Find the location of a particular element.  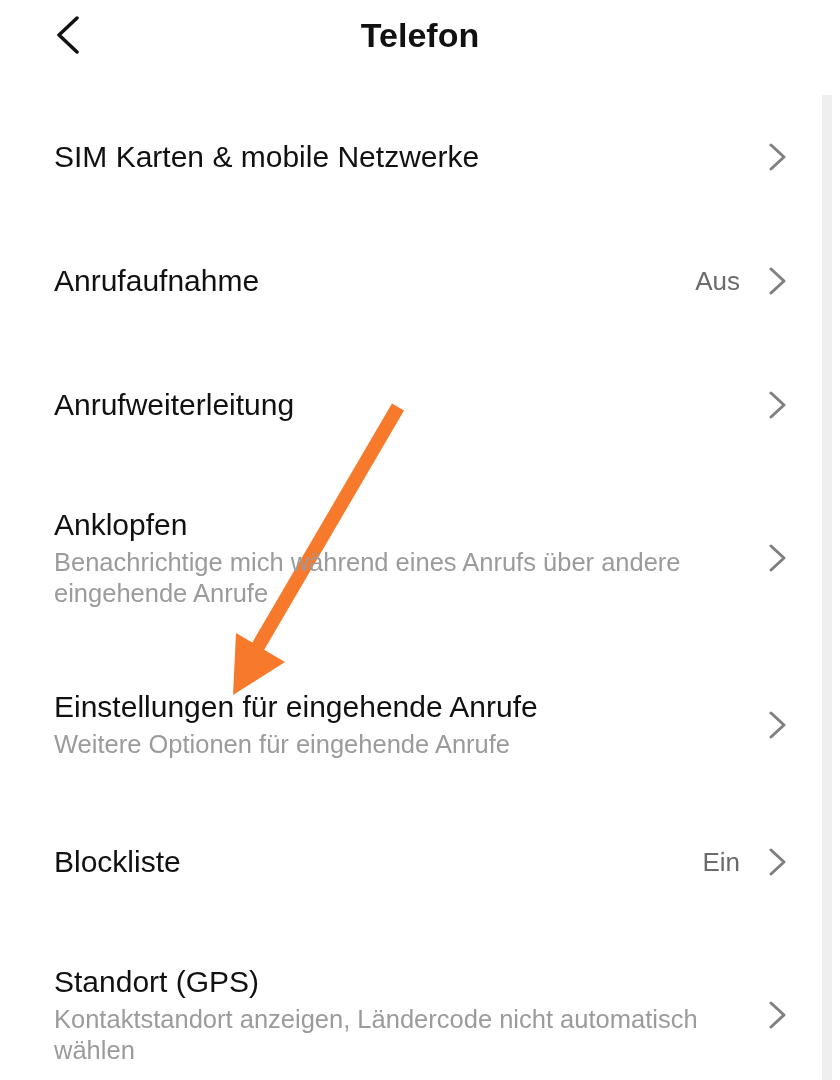

page-title: Telefon is located at coordinates (420, 35).